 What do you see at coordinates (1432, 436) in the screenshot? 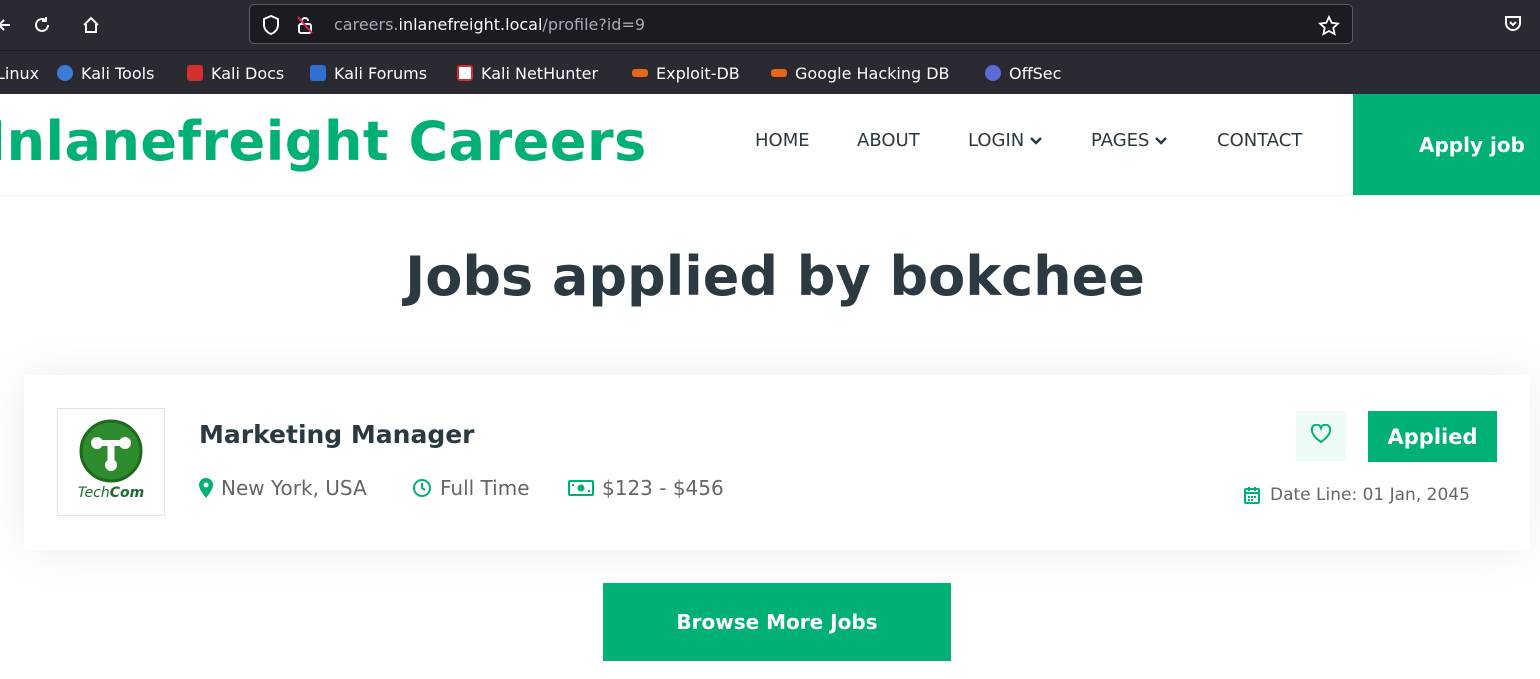
I see `applied-button: Applied` at bounding box center [1432, 436].